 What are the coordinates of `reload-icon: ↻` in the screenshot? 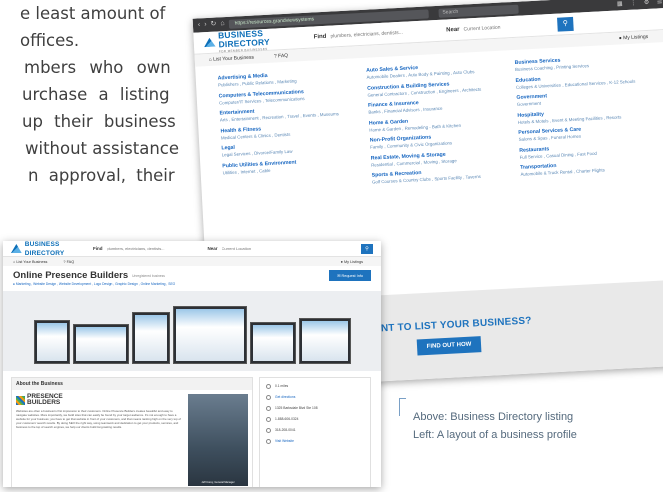 It's located at (213, 25).